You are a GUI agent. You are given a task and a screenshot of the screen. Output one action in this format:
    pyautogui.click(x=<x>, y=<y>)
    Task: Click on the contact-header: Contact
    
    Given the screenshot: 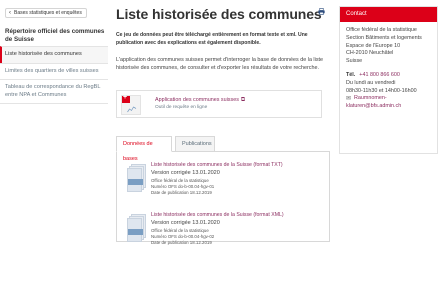 What is the action you would take?
    pyautogui.click(x=388, y=14)
    